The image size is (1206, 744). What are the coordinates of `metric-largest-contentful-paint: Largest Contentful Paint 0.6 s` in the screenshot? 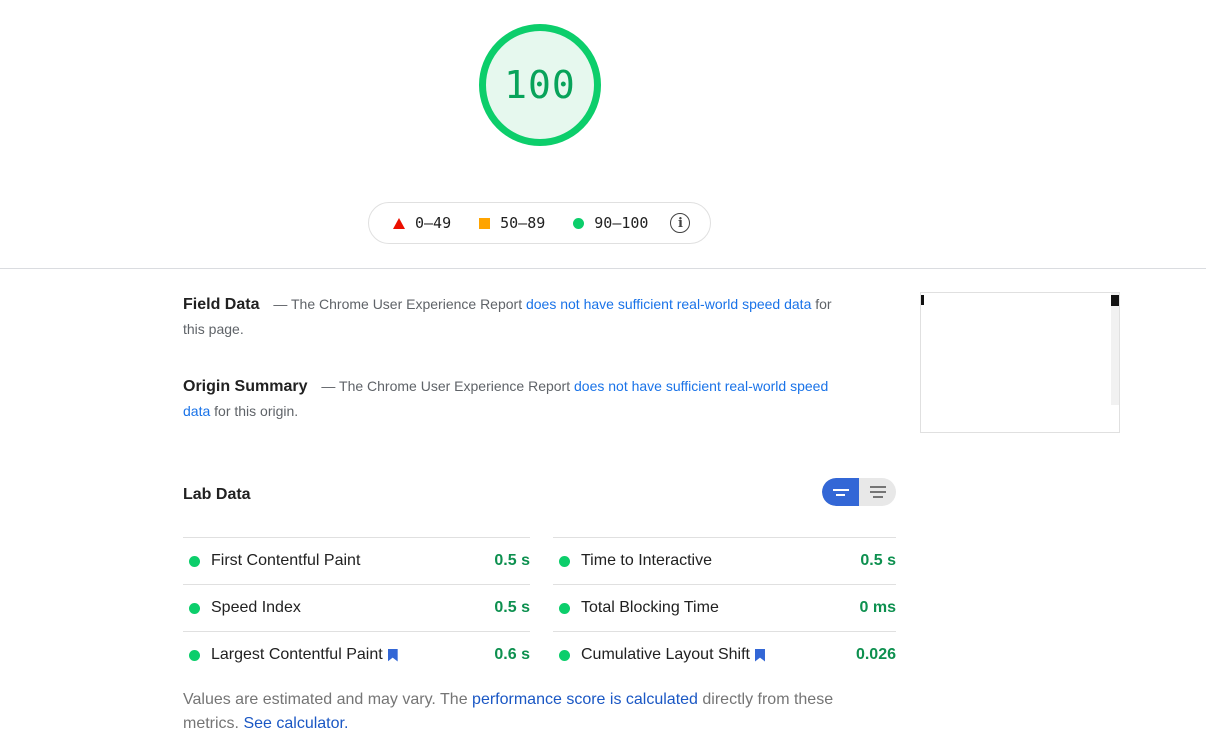 It's located at (356, 654).